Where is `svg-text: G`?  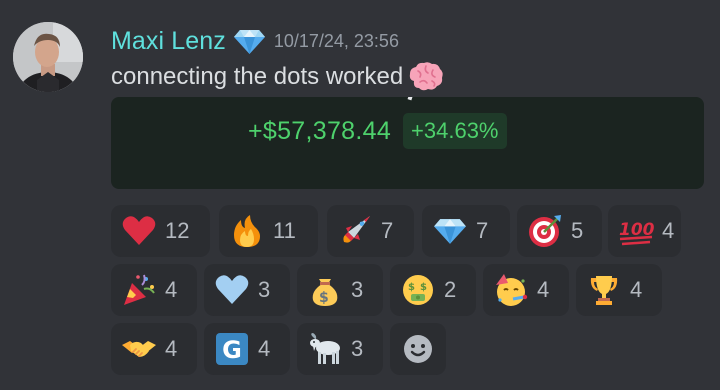
svg-text: G is located at coordinates (232, 350).